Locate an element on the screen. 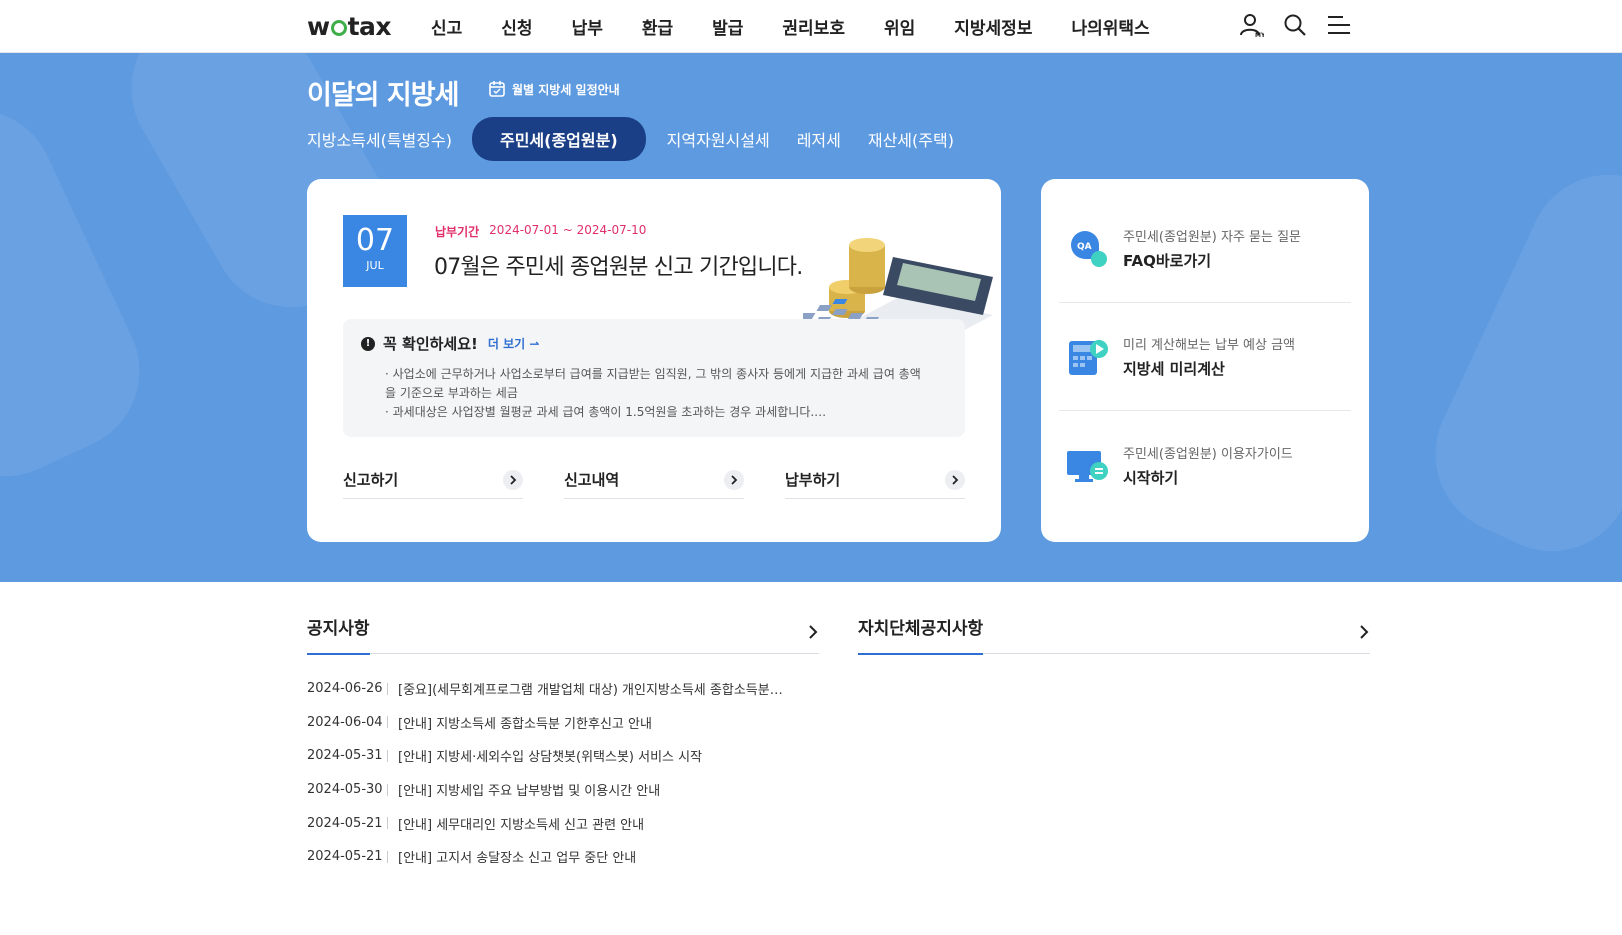 Image resolution: width=1622 pixels, height=935 pixels. notice-text: [안내] 지방세입 주요 납부방법 및 이용시간 안내 is located at coordinates (529, 792).